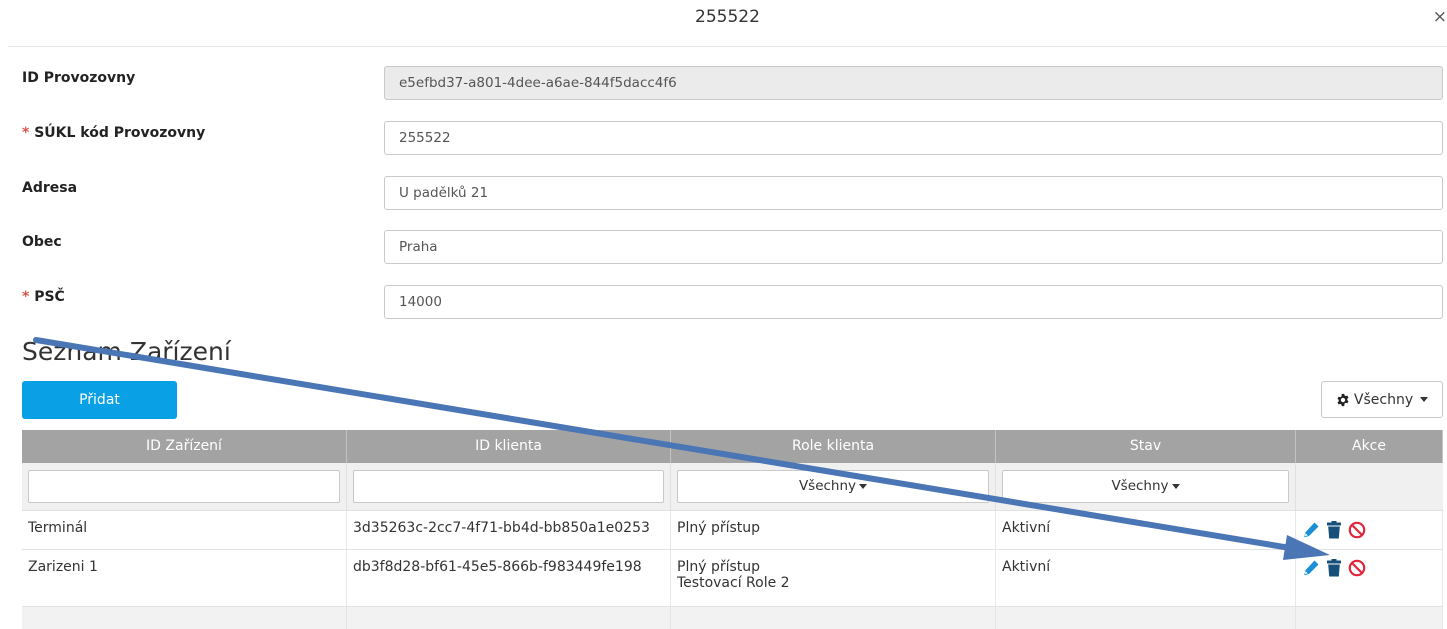 The height and width of the screenshot is (629, 1447). I want to click on address-label: Adresa, so click(50, 188).